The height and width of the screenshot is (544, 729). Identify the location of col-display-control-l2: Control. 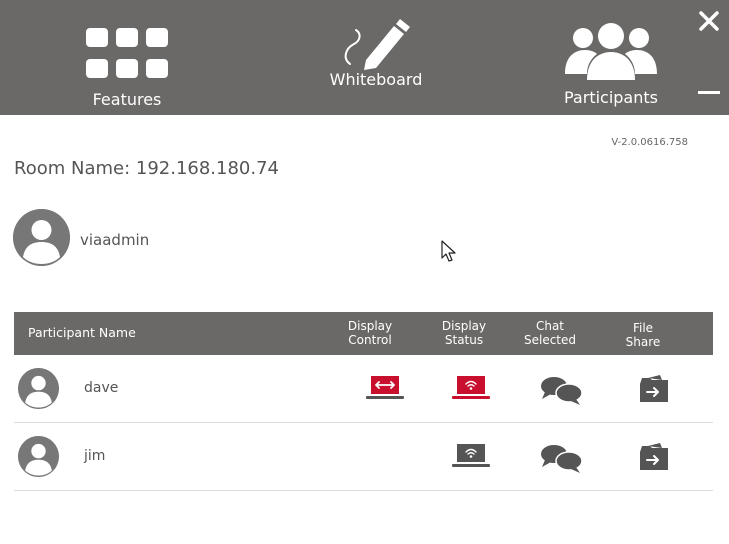
(370, 340).